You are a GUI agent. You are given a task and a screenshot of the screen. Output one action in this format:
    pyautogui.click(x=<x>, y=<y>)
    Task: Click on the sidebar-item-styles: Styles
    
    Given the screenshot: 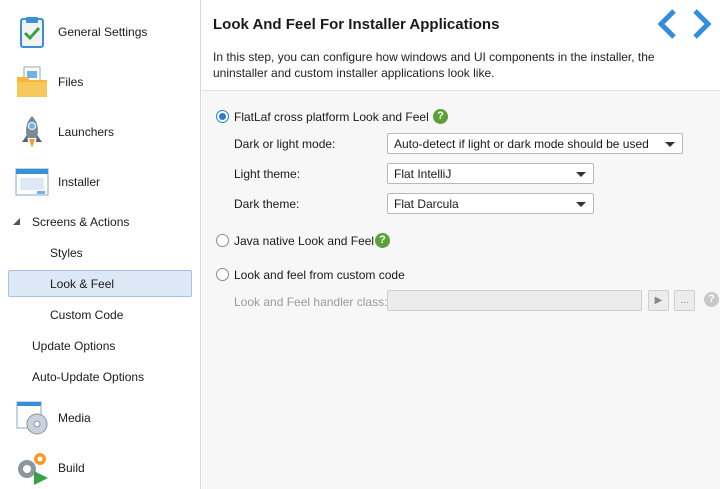 What is the action you would take?
    pyautogui.click(x=100, y=252)
    